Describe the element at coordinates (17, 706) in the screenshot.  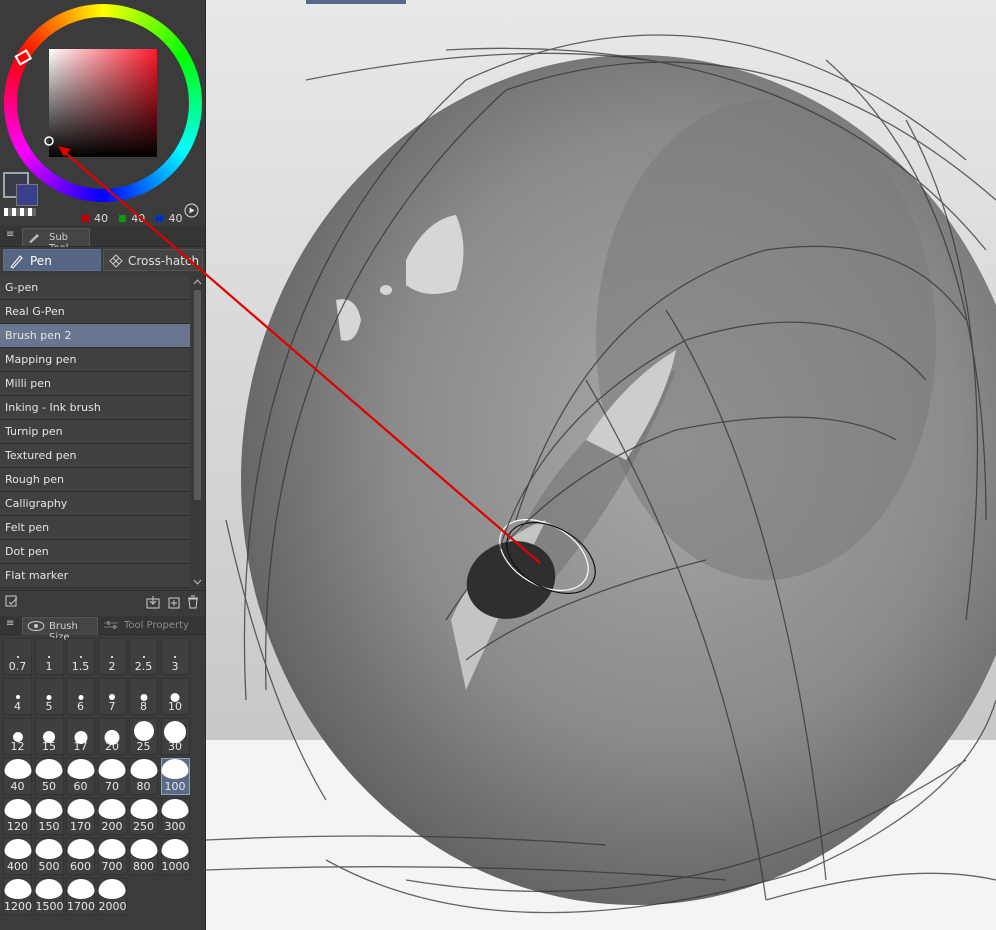
I see `brush-size-label: 4` at that location.